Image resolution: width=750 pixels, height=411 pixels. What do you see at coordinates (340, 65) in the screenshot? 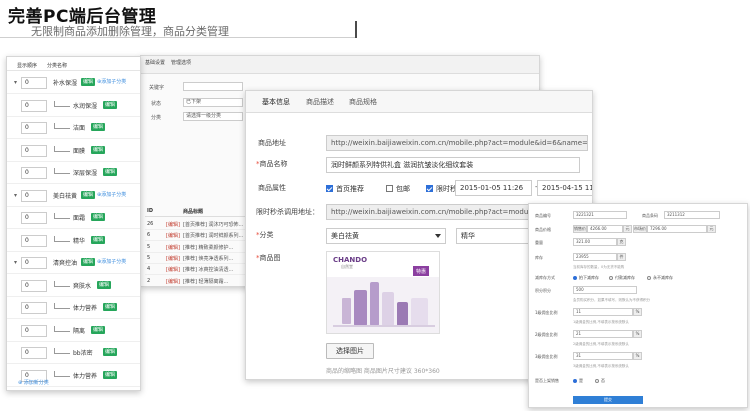
I see `list-tabs: 基础设置 管理选项` at bounding box center [340, 65].